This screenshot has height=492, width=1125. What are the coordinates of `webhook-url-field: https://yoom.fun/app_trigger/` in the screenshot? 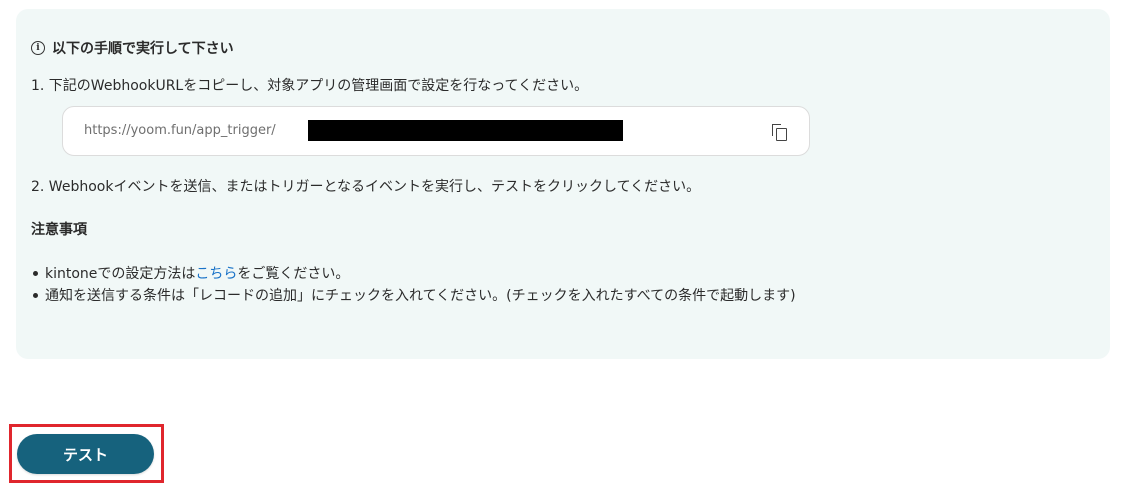 It's located at (436, 131).